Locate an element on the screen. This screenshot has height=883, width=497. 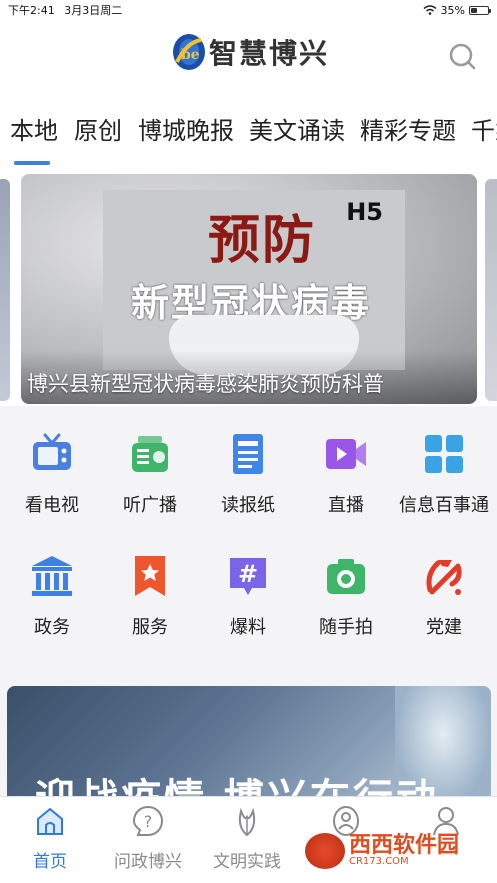
service-label: 听广播 is located at coordinates (150, 505).